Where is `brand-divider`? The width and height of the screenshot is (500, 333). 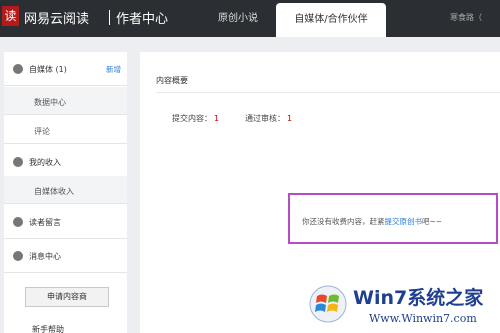
brand-divider is located at coordinates (109, 17).